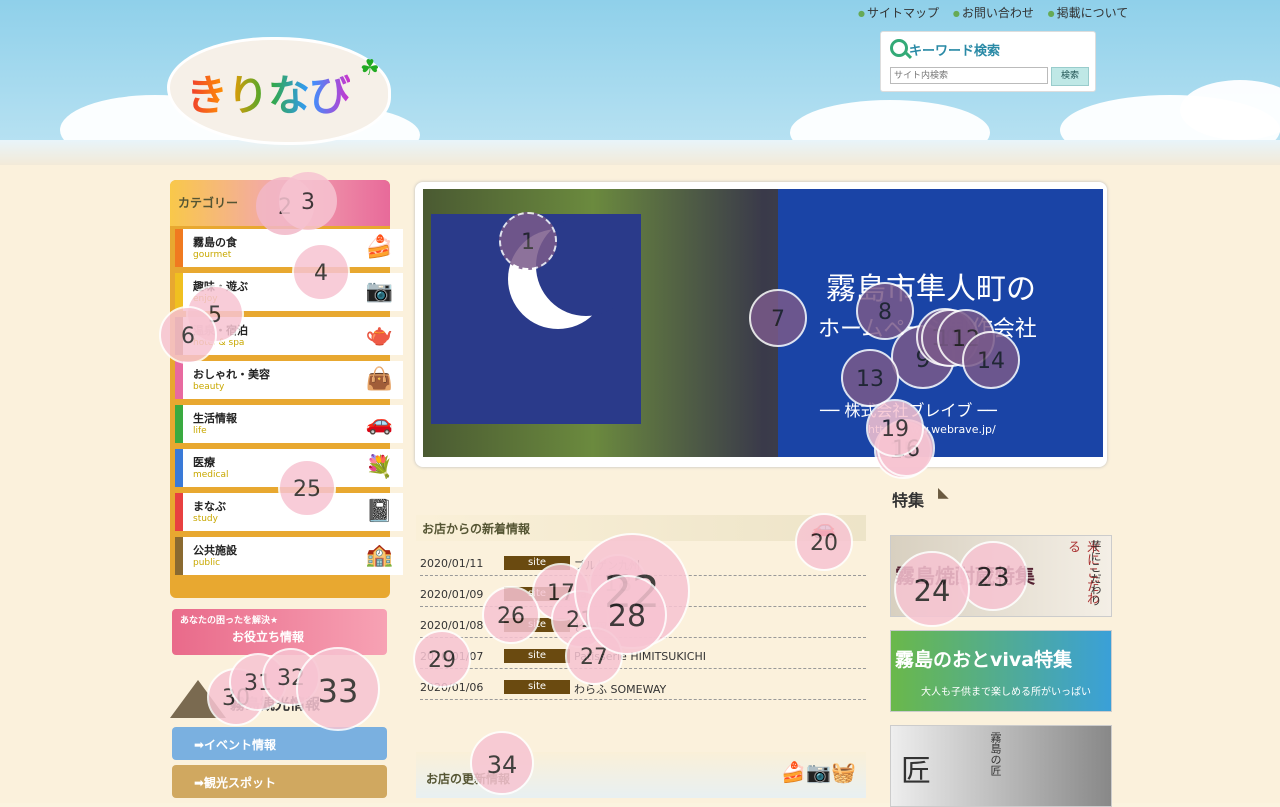 This screenshot has height=807, width=1280. What do you see at coordinates (209, 387) in the screenshot?
I see `category-sub: beauty` at bounding box center [209, 387].